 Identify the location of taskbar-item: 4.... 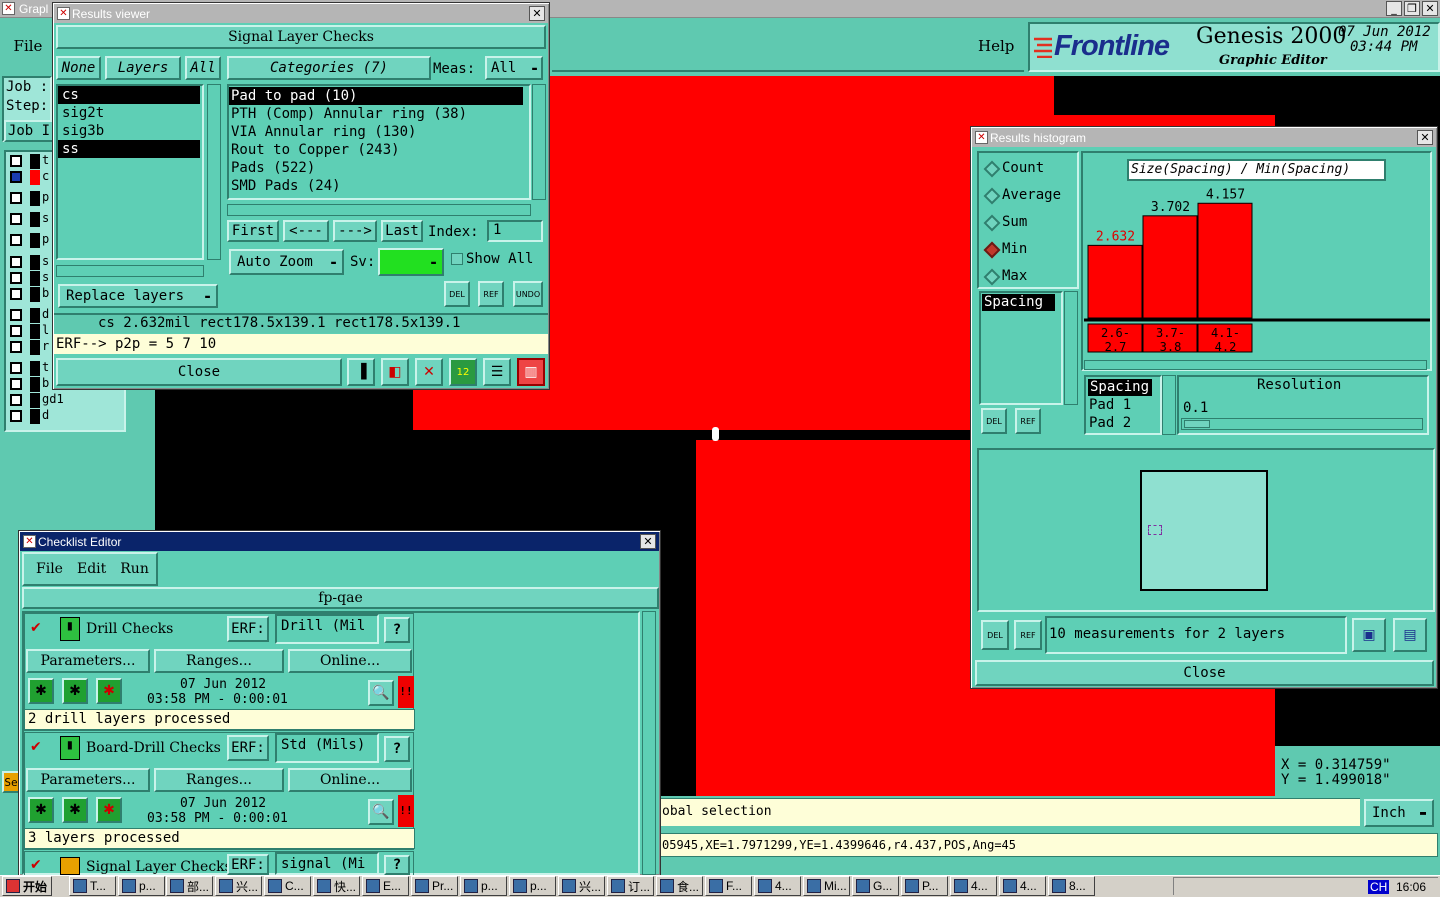
(1022, 886).